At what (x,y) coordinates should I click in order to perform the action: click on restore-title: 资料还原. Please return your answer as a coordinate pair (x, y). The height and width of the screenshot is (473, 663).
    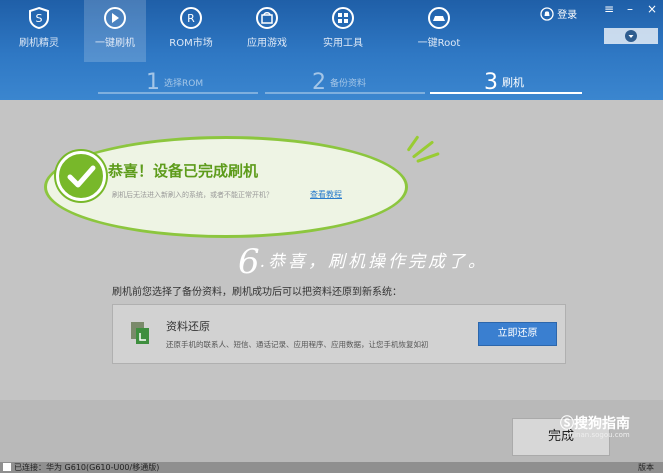
    Looking at the image, I should click on (188, 326).